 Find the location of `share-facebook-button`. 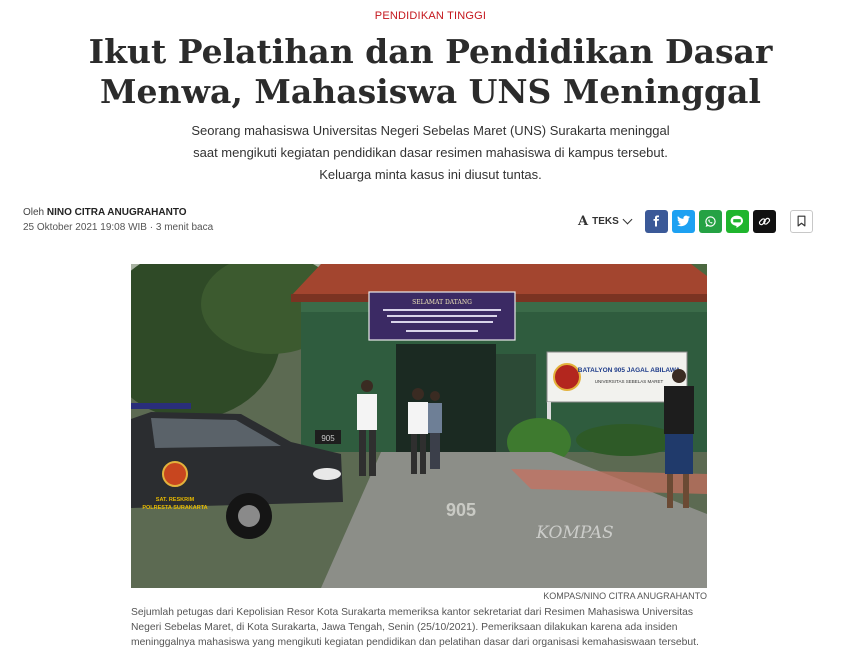

share-facebook-button is located at coordinates (656, 221).